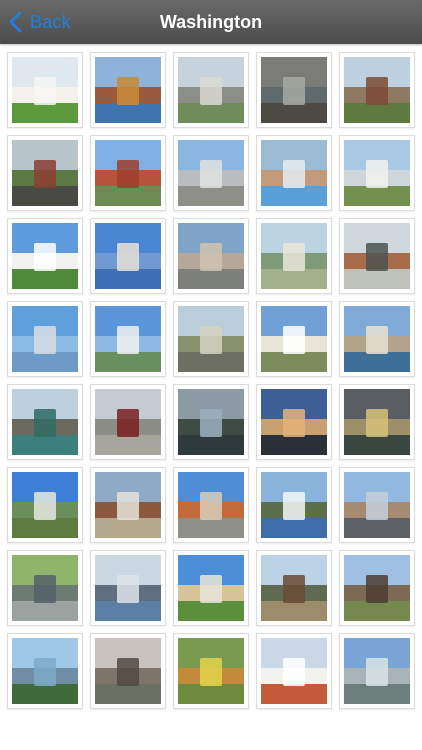 The height and width of the screenshot is (750, 422). Describe the element at coordinates (15, 22) in the screenshot. I see `chevron-left-icon` at that location.